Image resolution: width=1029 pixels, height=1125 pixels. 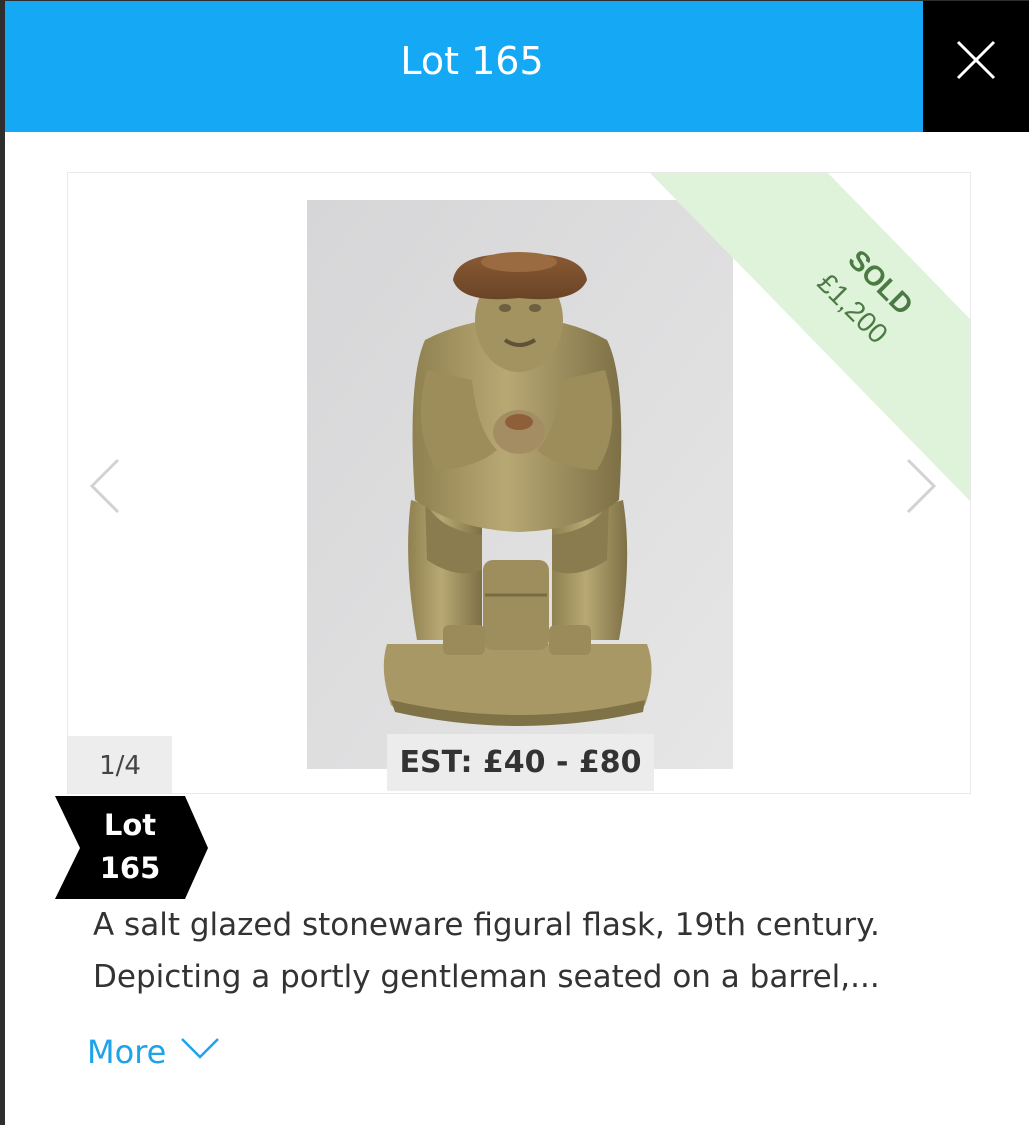 I want to click on lot-tag-number: 165, so click(x=130, y=868).